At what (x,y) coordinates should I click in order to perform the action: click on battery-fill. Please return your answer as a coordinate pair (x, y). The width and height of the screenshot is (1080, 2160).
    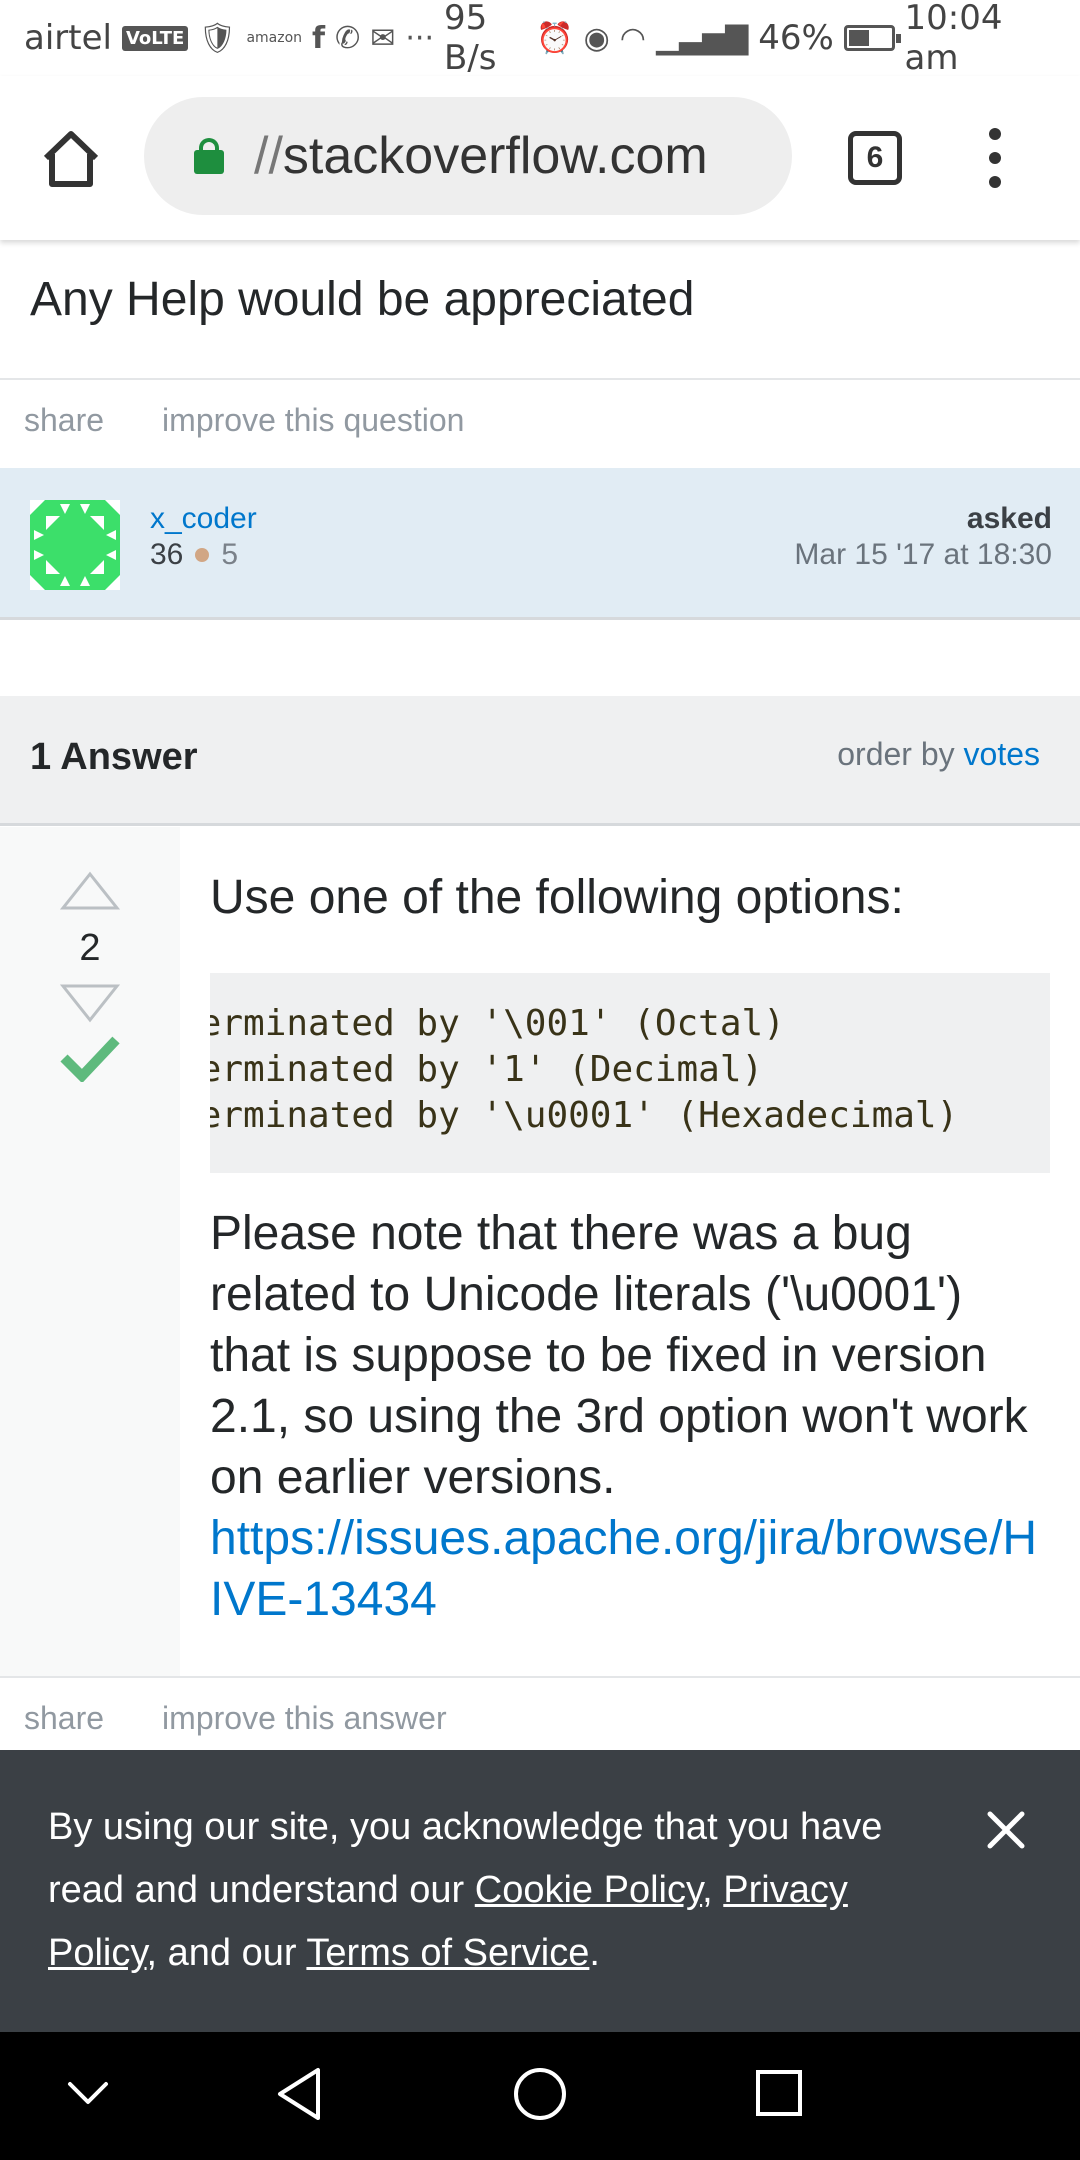
    Looking at the image, I should click on (859, 38).